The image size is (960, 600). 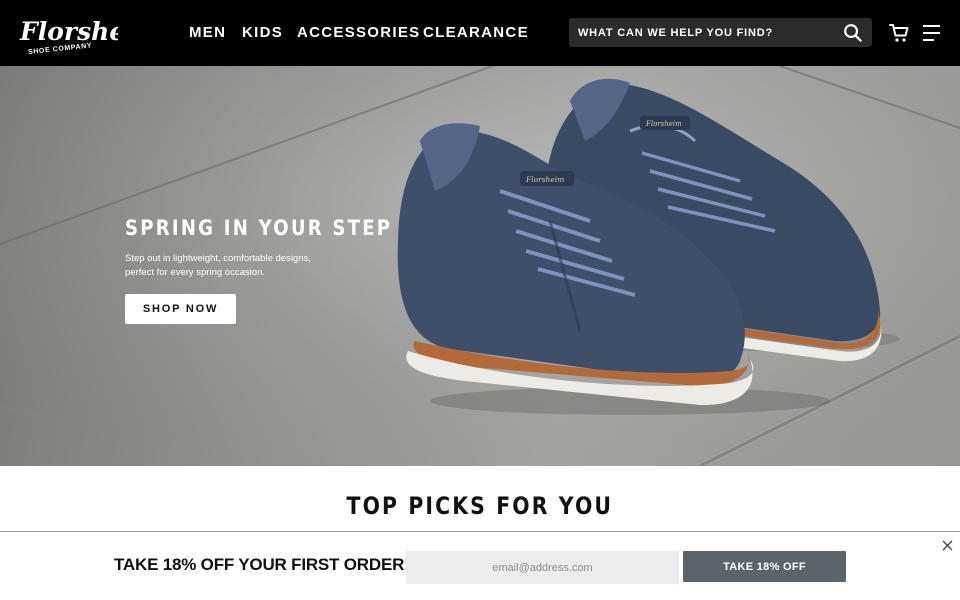 I want to click on florsheim-logo: Florsheim SHOE COMPANY, so click(x=68, y=33).